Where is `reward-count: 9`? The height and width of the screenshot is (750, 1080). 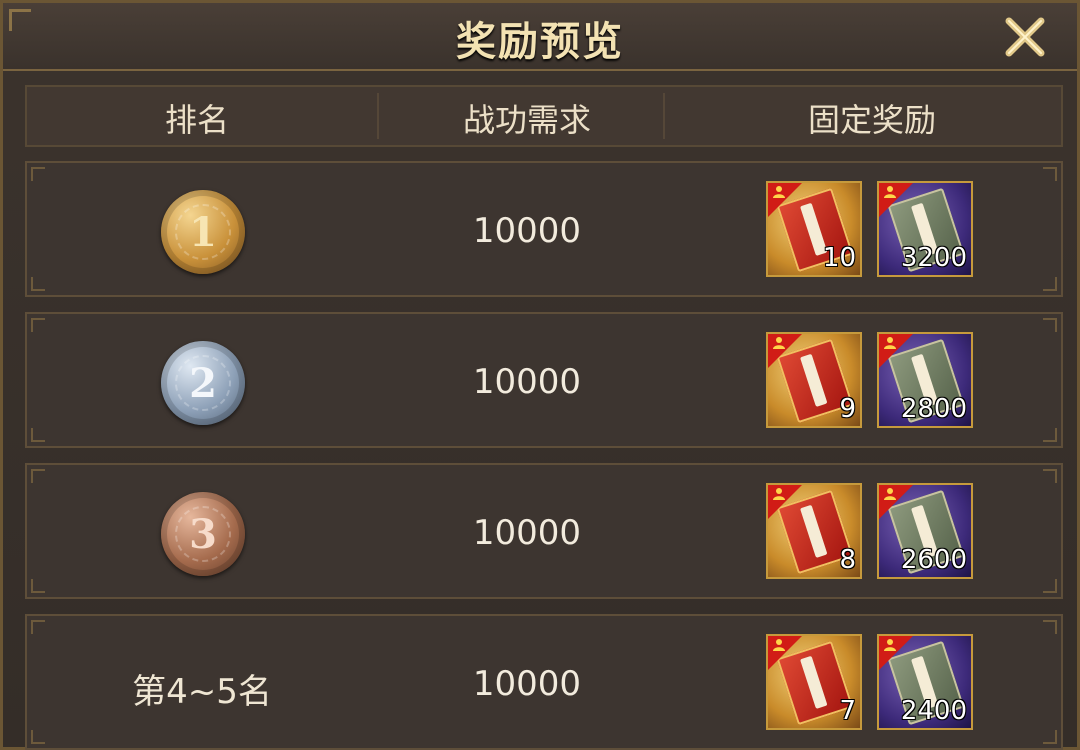 reward-count: 9 is located at coordinates (847, 409).